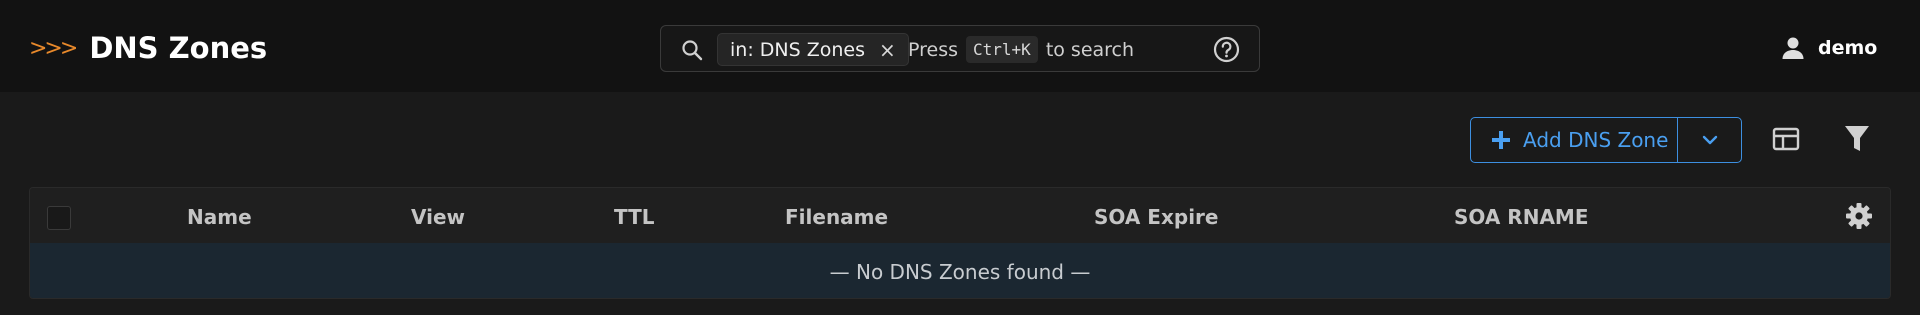 The image size is (1920, 315). I want to click on column-header-soa-rname: SOA RNAME, so click(1521, 217).